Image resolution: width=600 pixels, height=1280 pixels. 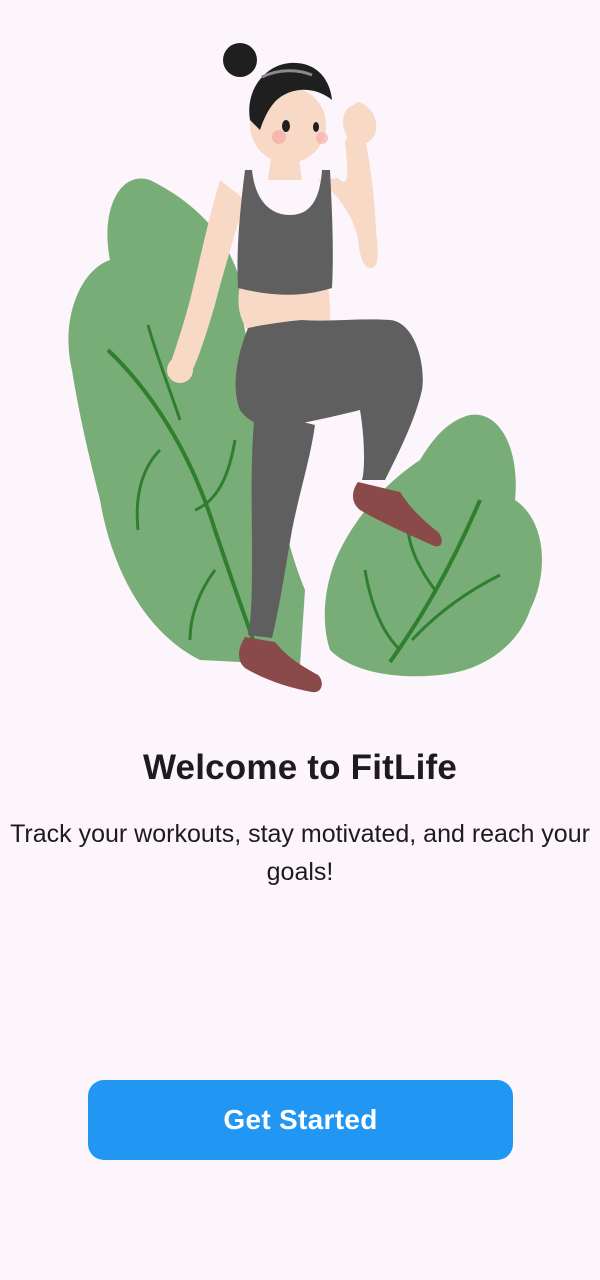 What do you see at coordinates (300, 1120) in the screenshot?
I see `get-started-button: Get Started` at bounding box center [300, 1120].